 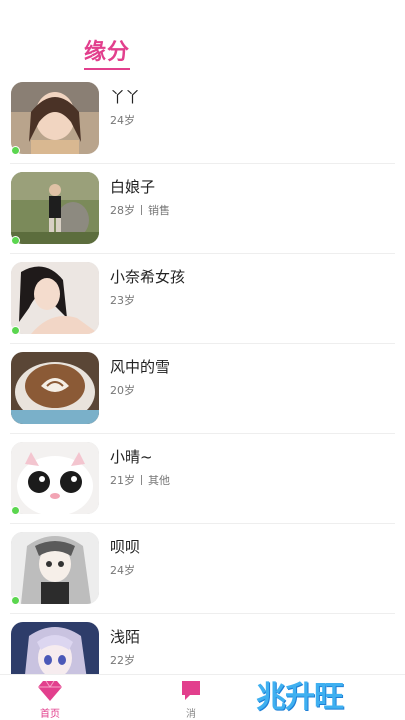 I want to click on user-meta: 23岁, so click(x=122, y=300).